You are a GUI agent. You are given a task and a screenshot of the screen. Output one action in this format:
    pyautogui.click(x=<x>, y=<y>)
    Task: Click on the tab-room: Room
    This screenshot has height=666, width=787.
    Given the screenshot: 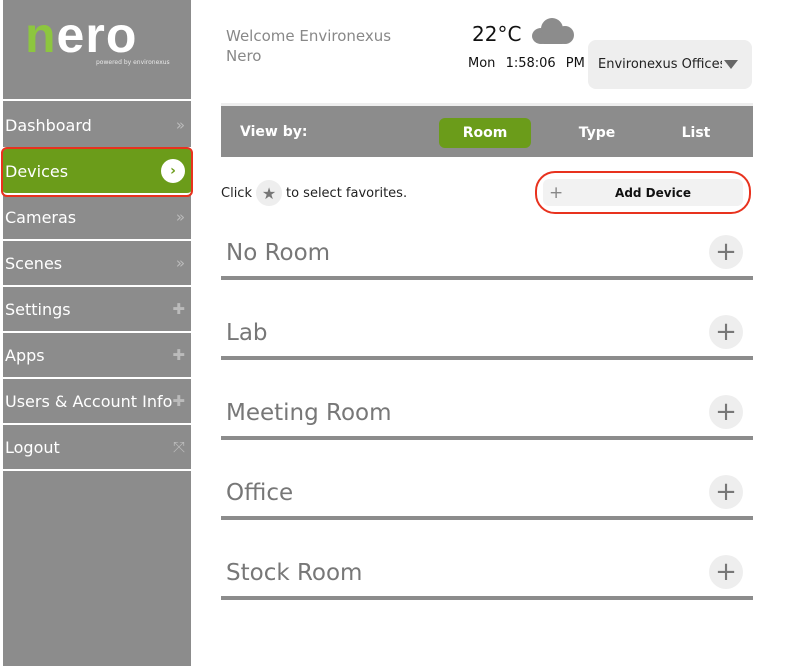 What is the action you would take?
    pyautogui.click(x=485, y=133)
    